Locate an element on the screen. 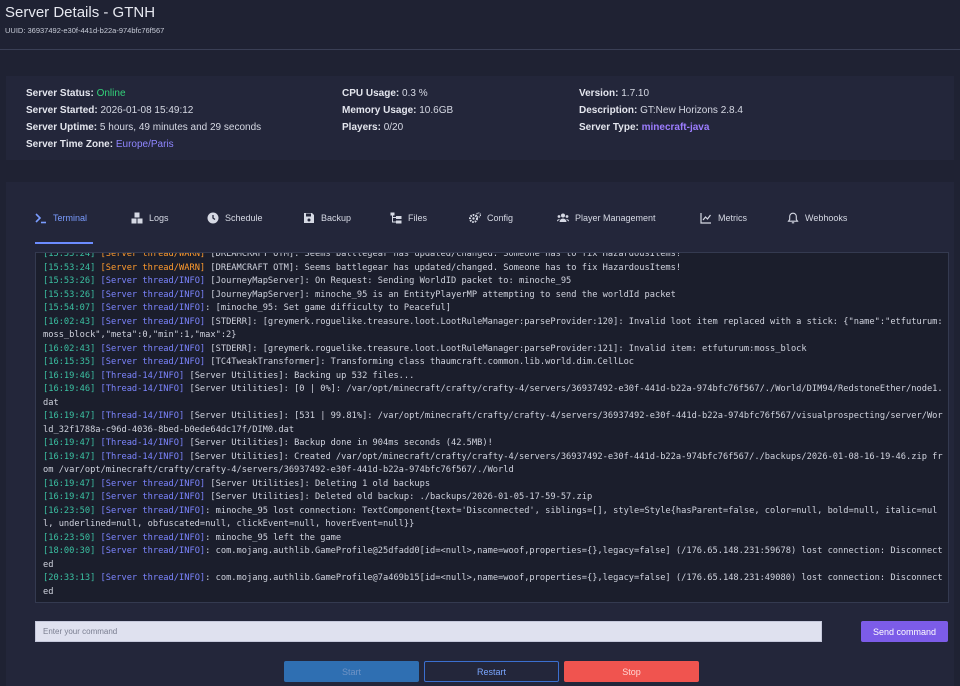 The image size is (960, 686). log-timestamp: [15:54:07] is located at coordinates (69, 308).